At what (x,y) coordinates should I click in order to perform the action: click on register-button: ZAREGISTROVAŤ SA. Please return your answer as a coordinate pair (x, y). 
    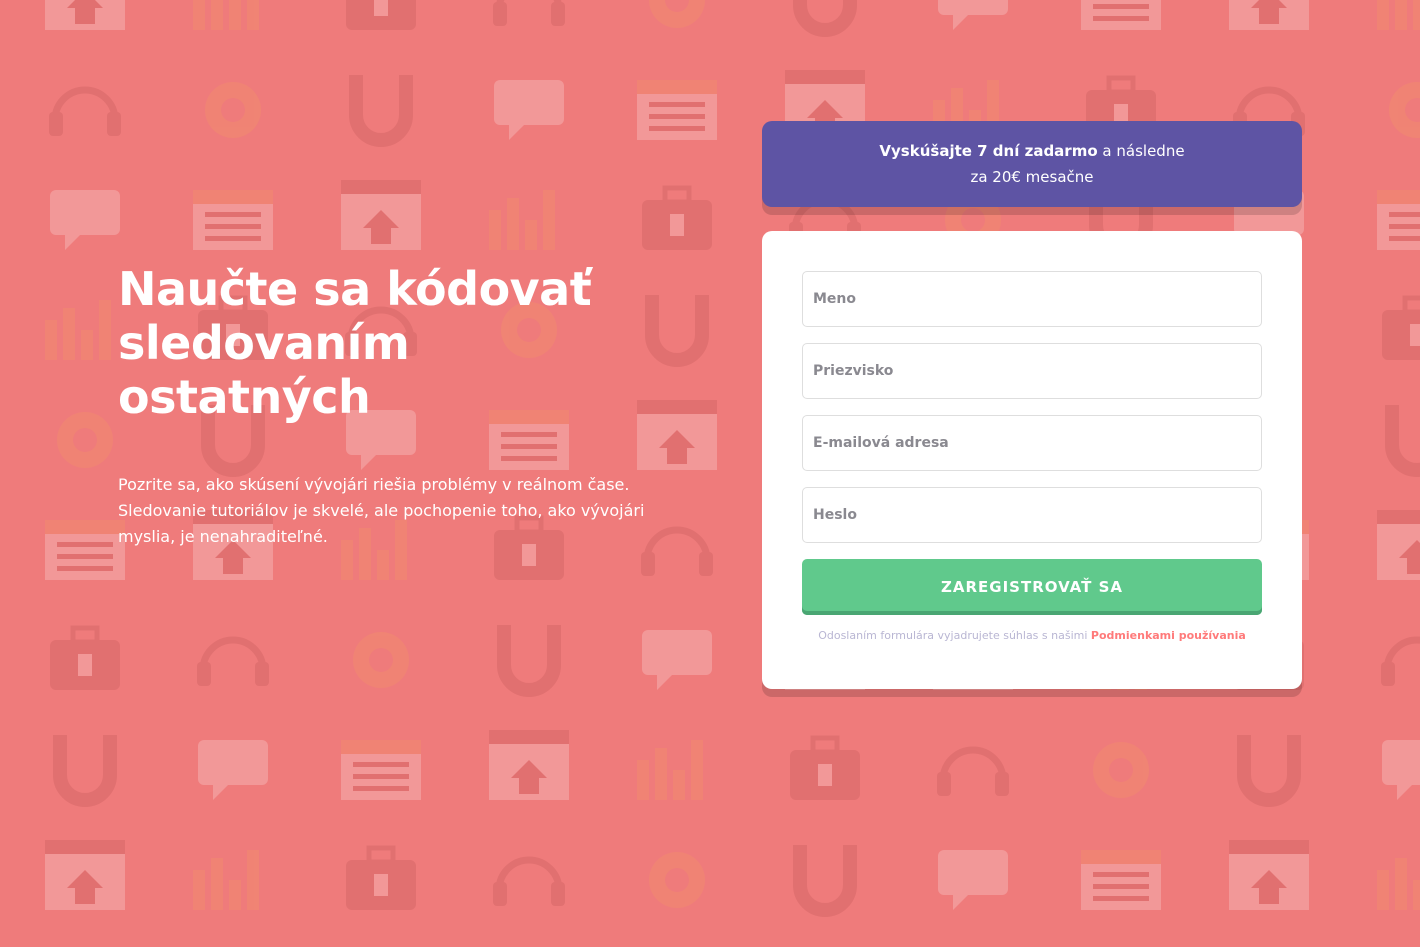
    Looking at the image, I should click on (1032, 587).